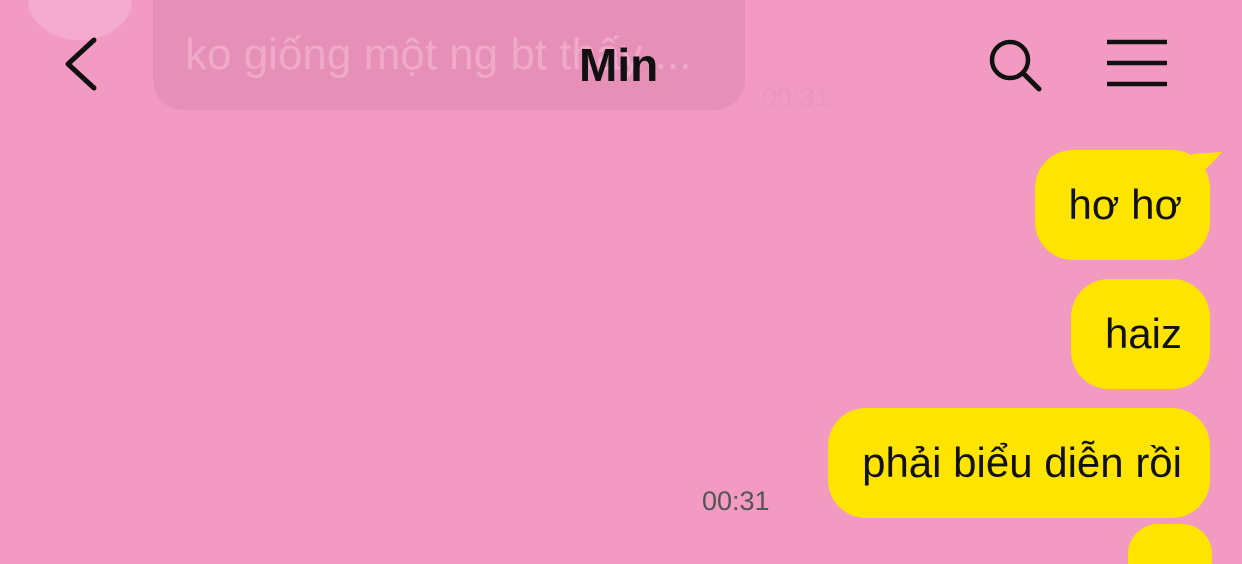 The width and height of the screenshot is (1242, 564). What do you see at coordinates (82, 64) in the screenshot?
I see `chevron-left-icon` at bounding box center [82, 64].